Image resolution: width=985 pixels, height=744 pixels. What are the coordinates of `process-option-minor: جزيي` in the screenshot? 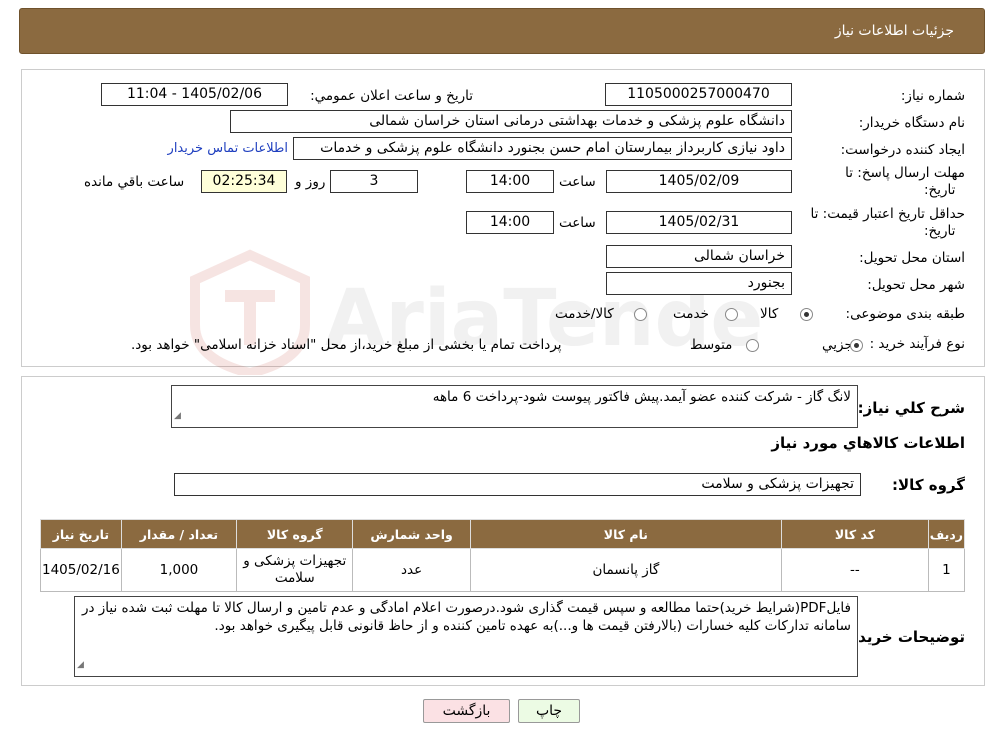 It's located at (837, 345).